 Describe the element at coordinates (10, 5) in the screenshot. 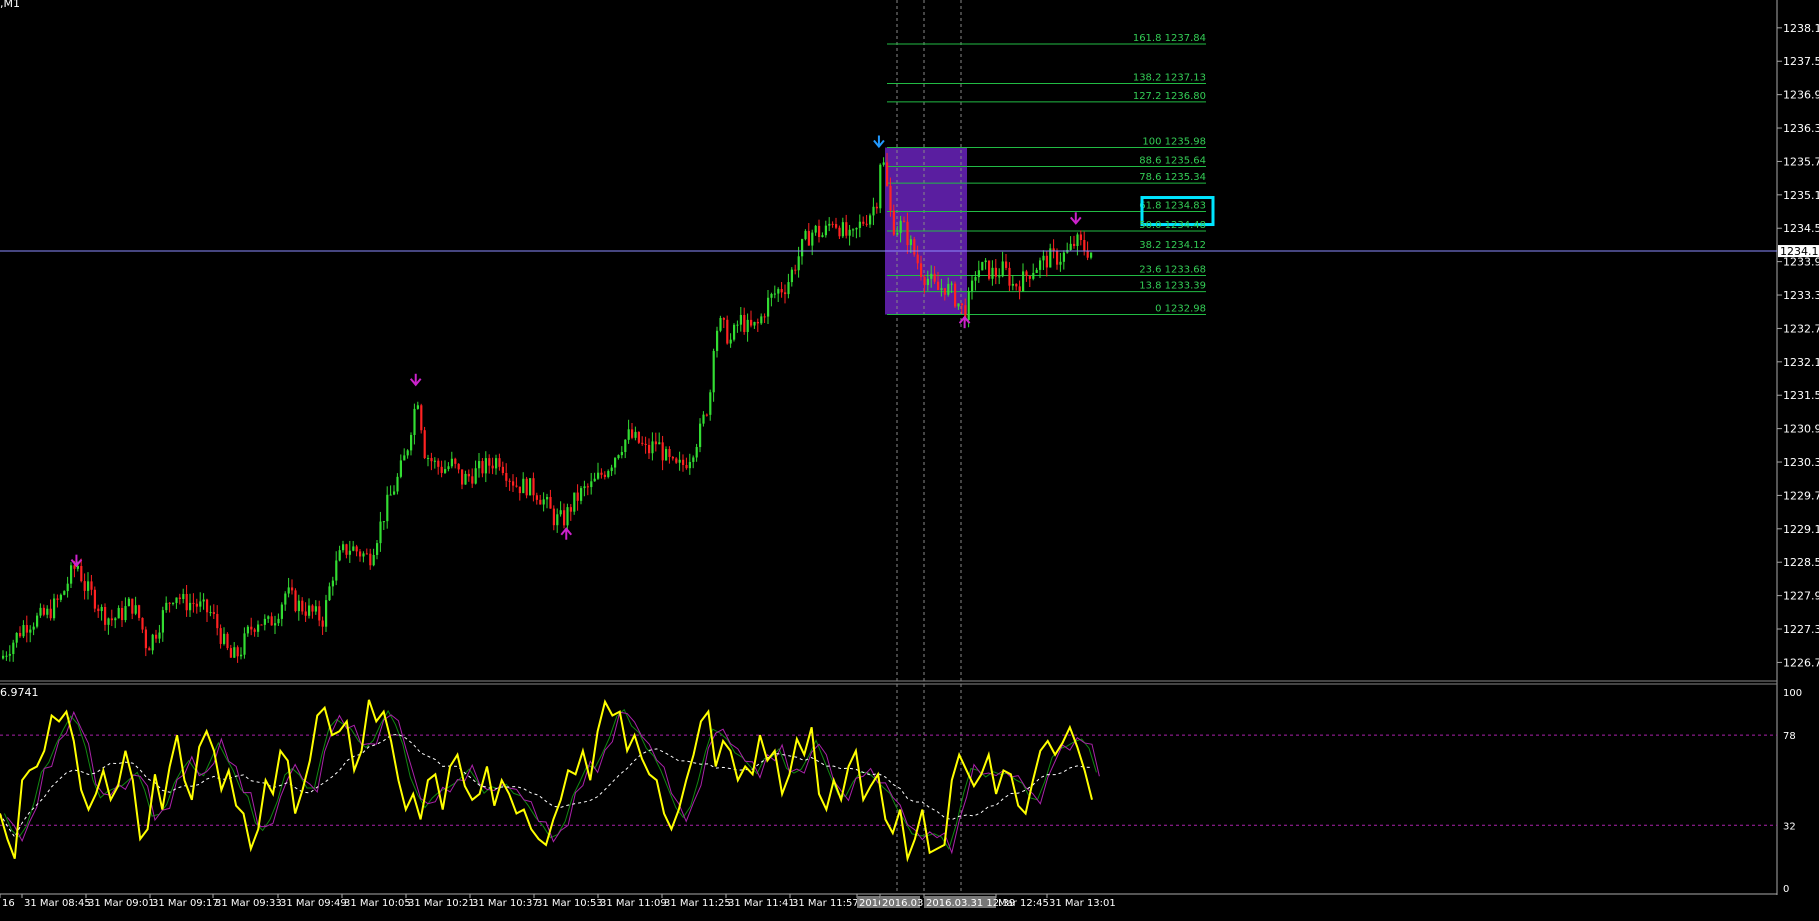

I see `symbol-label: ,M1` at that location.